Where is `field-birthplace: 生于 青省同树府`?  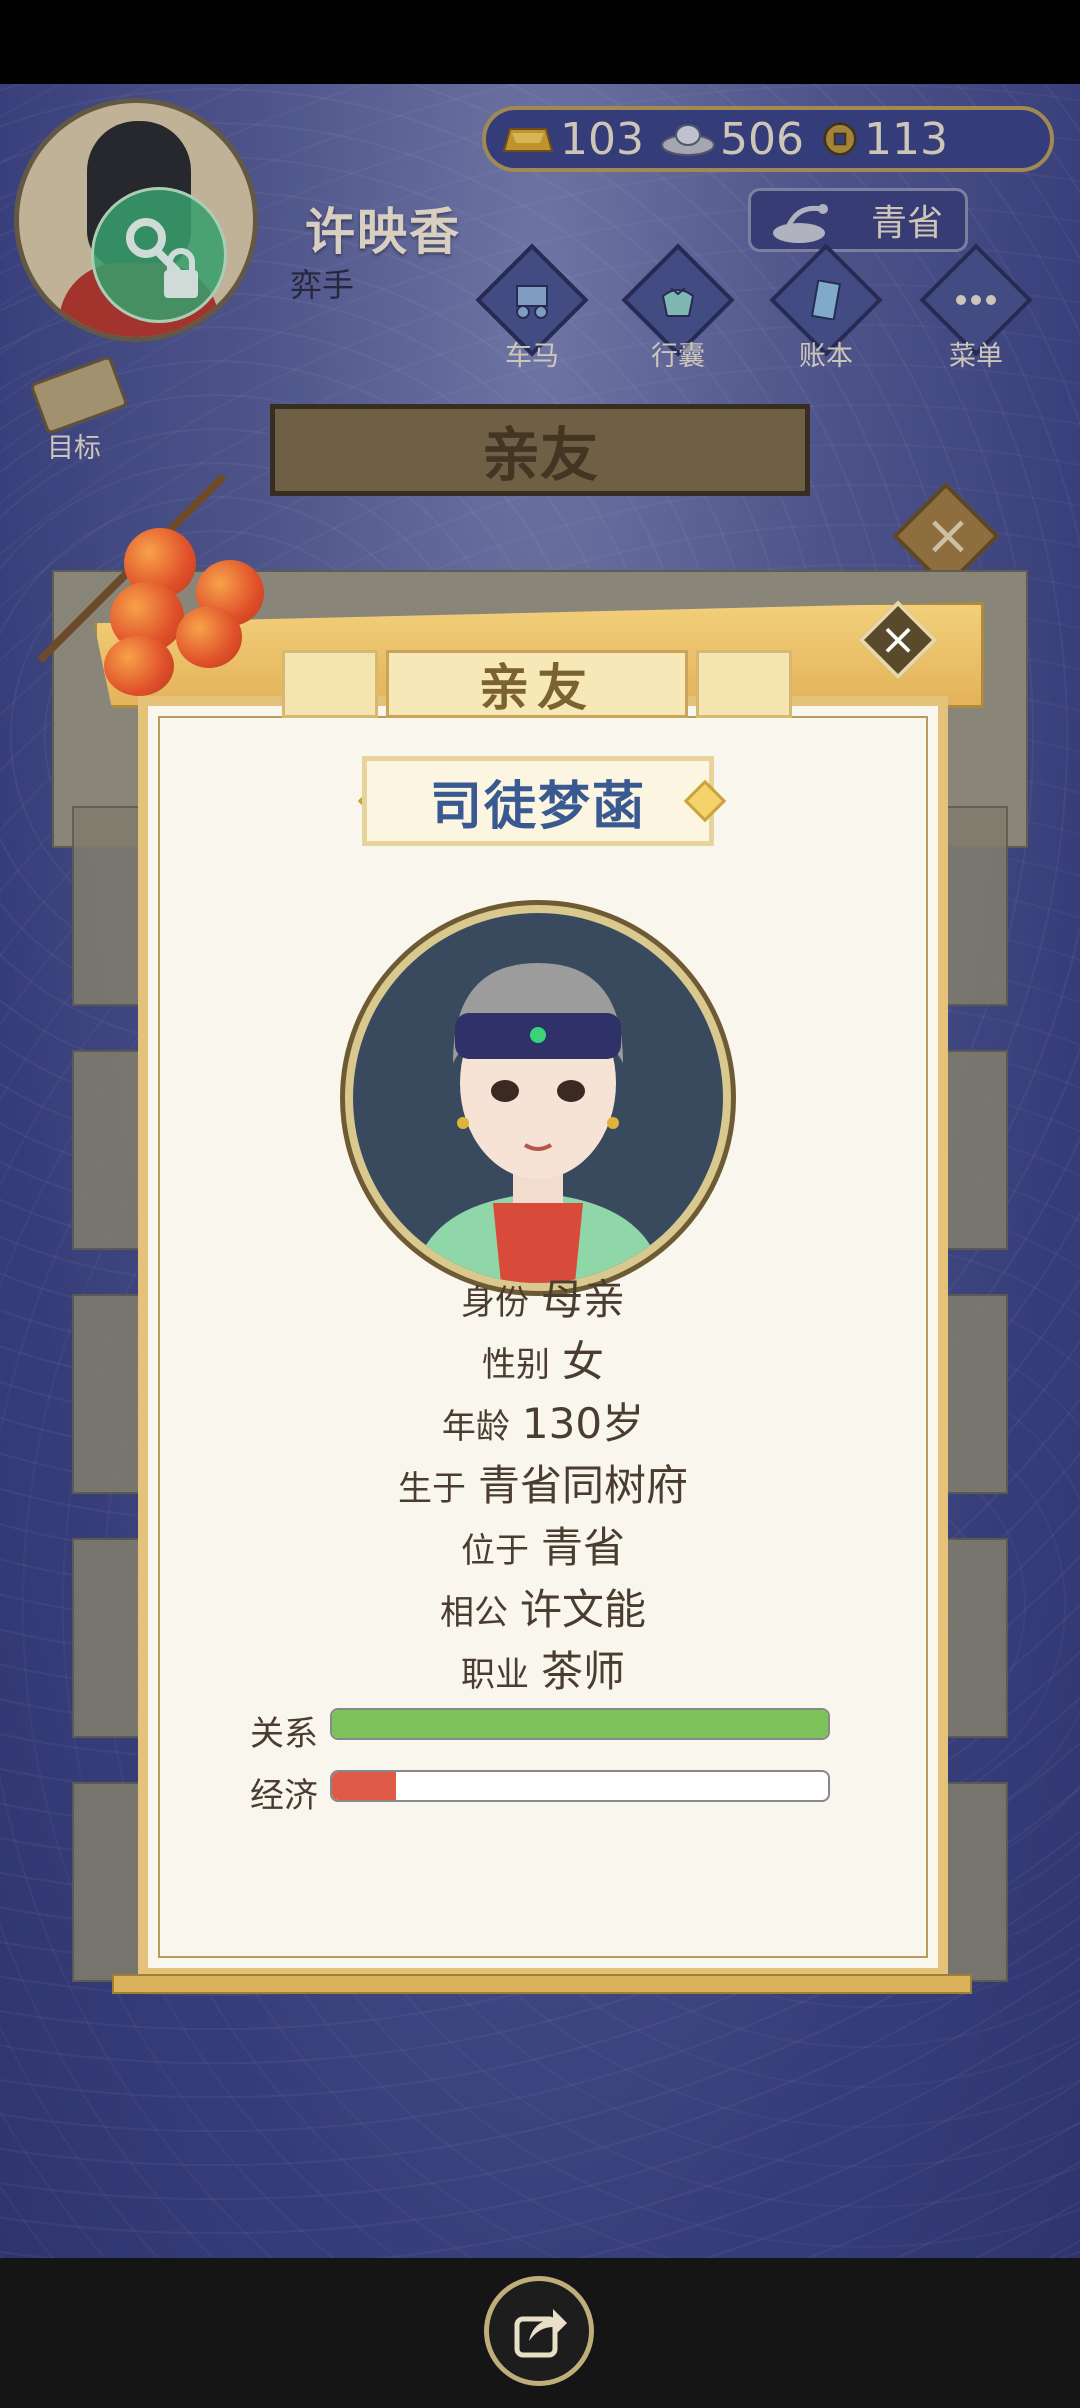
field-birthplace: 生于 青省同树府 is located at coordinates (543, 1482).